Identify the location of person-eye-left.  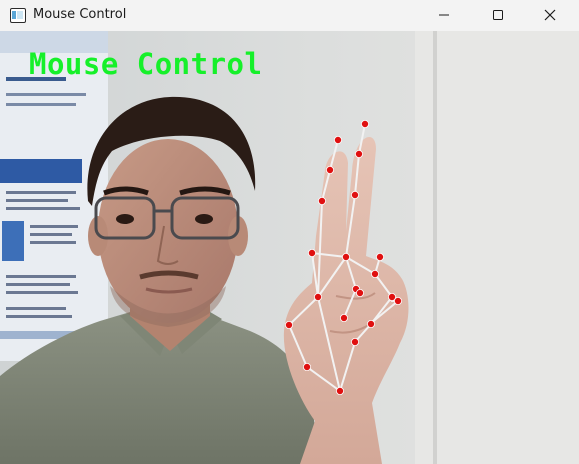
(125, 219).